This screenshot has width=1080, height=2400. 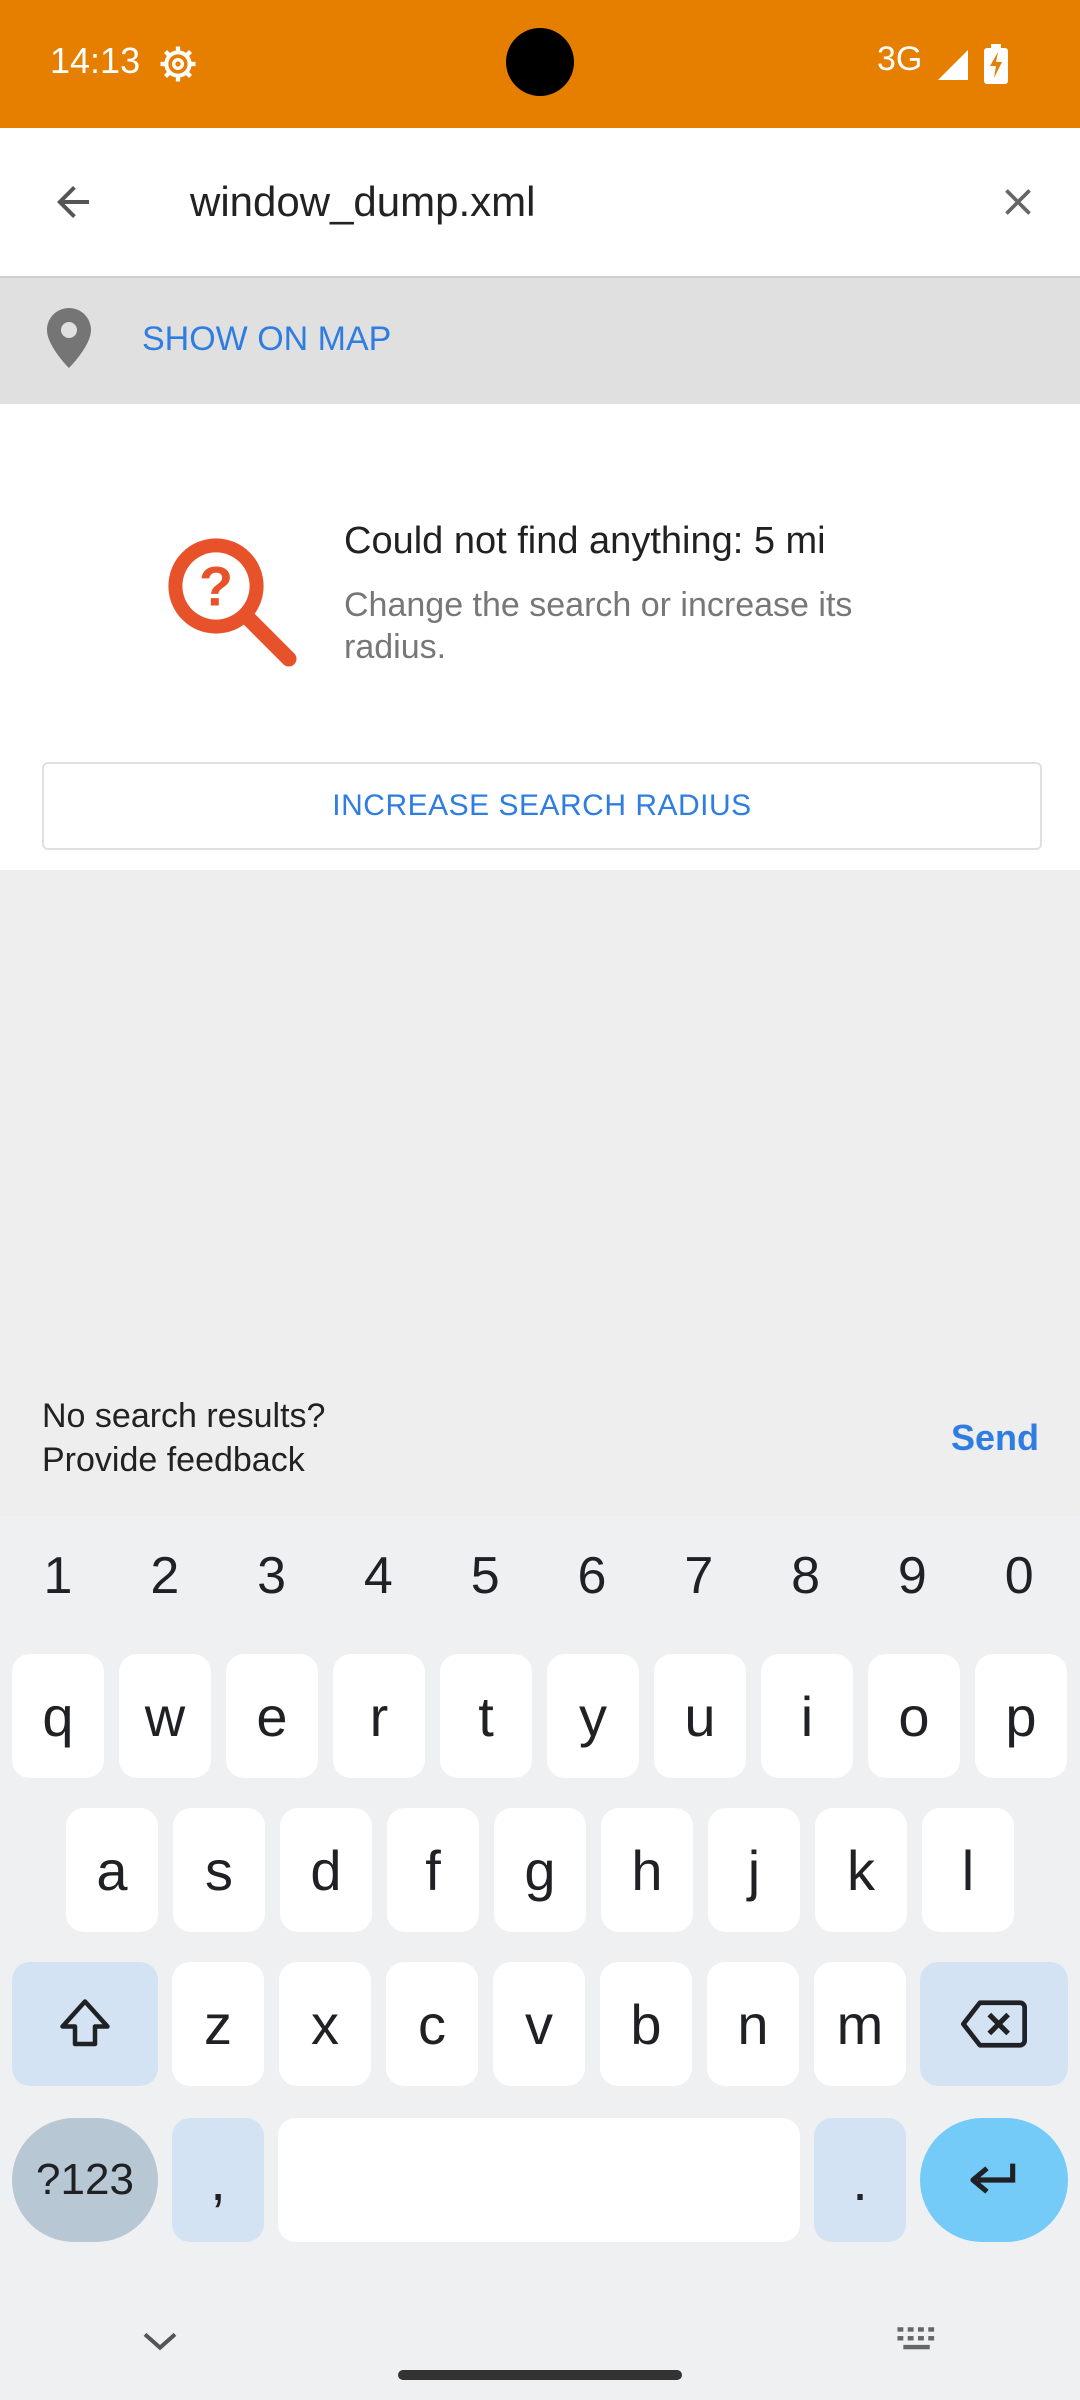 I want to click on key-m: m, so click(x=860, y=2024).